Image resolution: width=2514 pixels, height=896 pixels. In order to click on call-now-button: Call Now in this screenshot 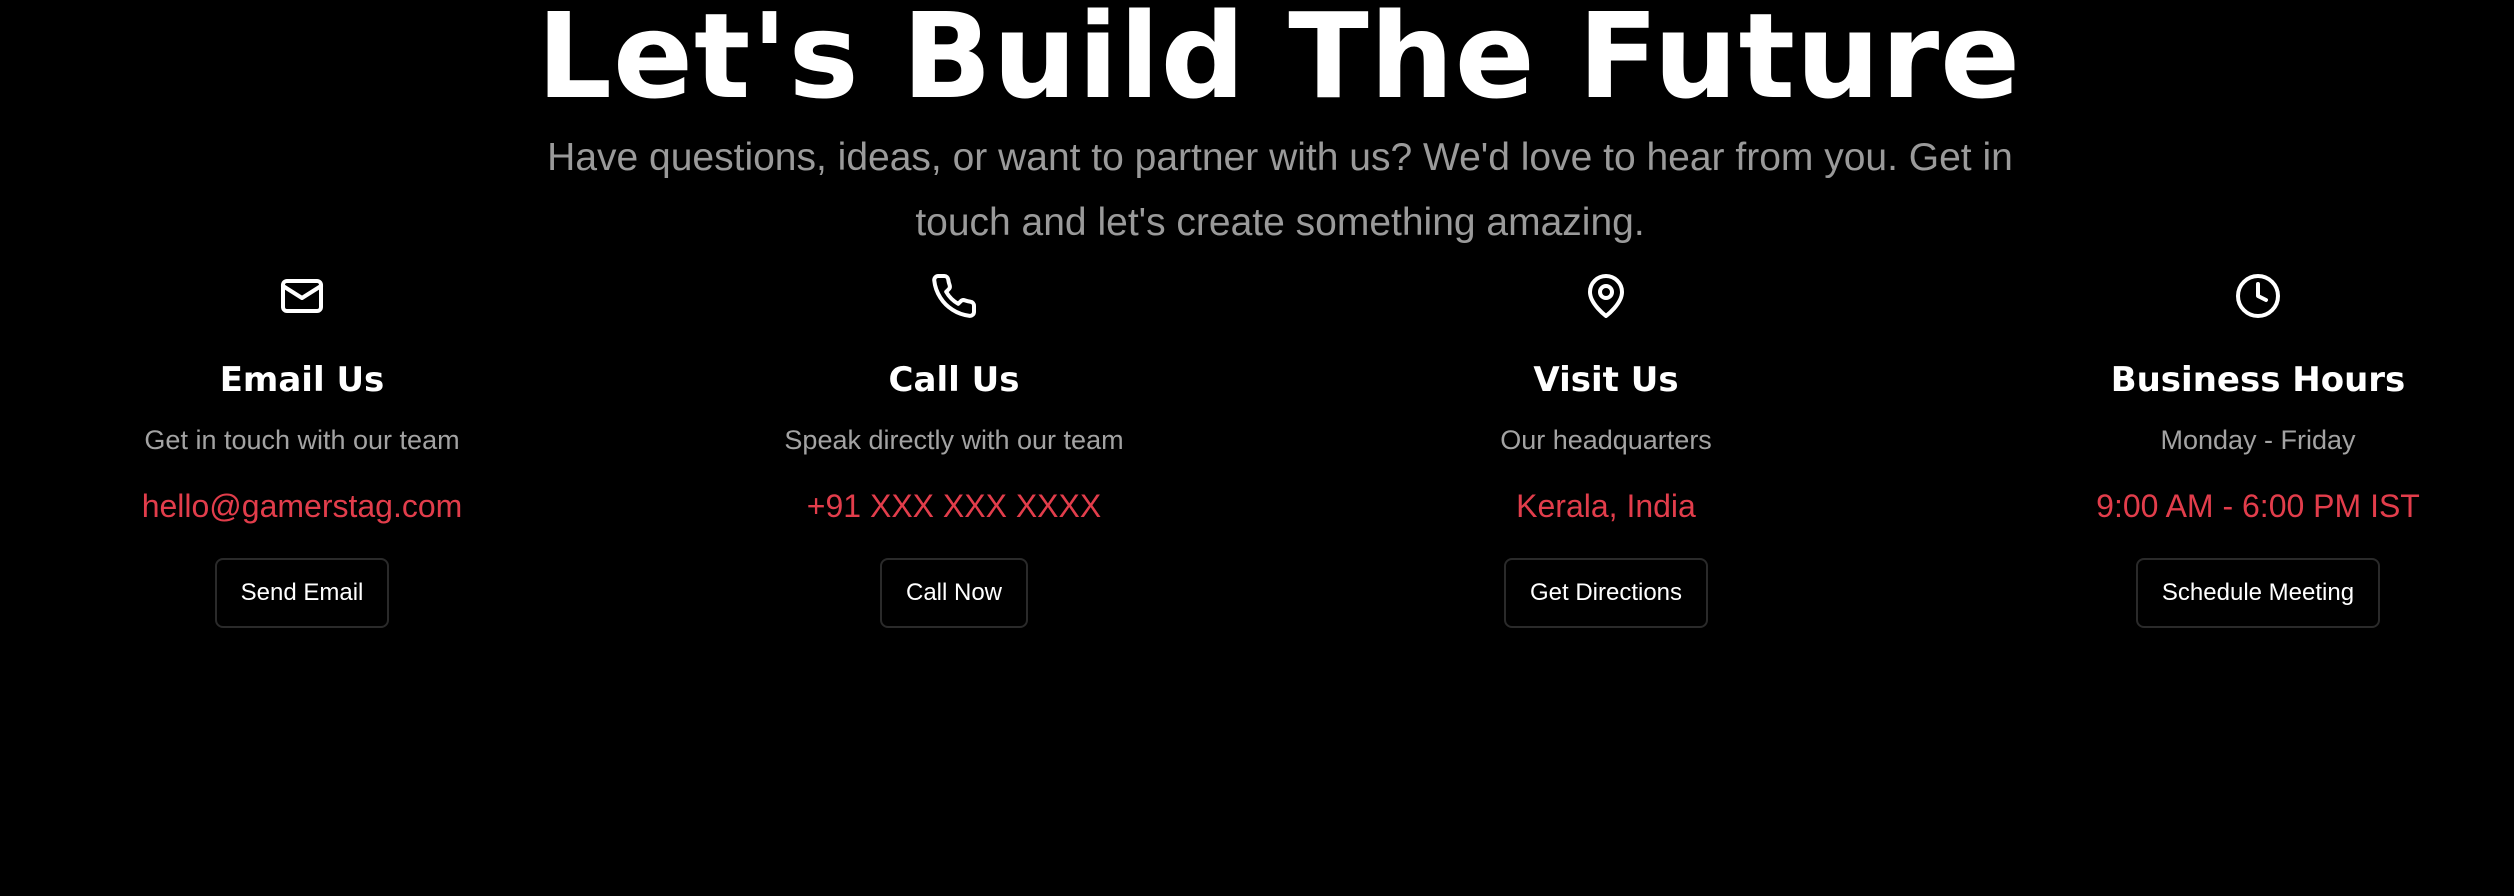, I will do `click(954, 593)`.